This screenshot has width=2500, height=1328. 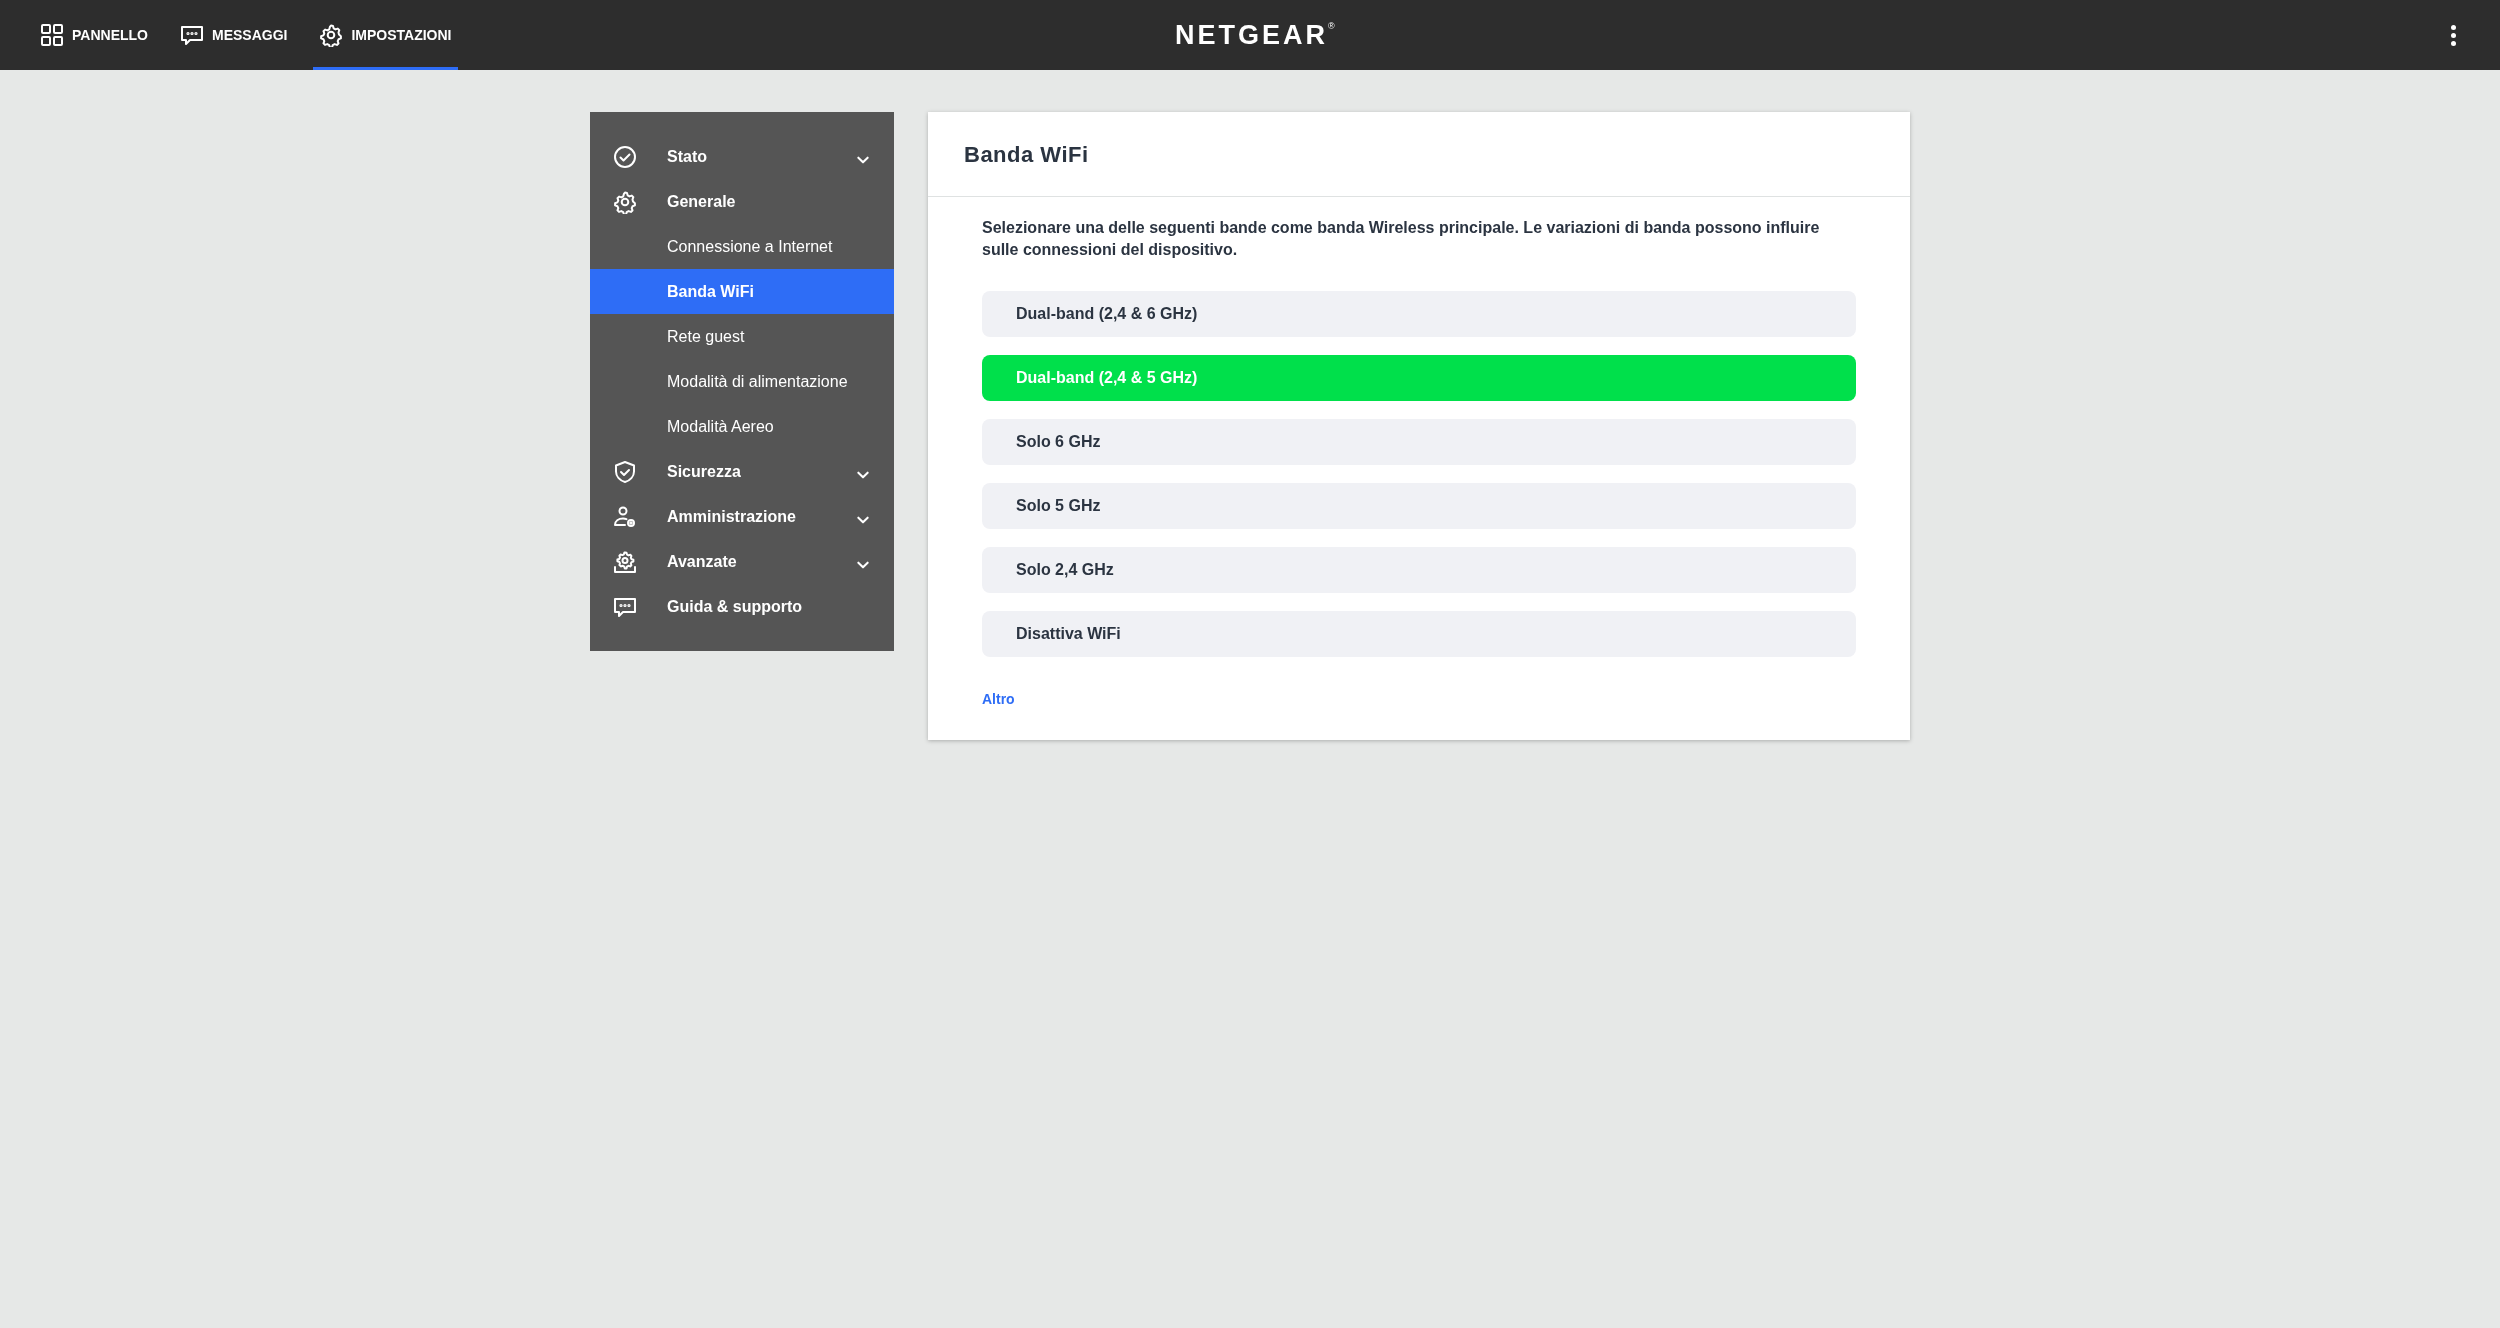 What do you see at coordinates (191, 35) in the screenshot?
I see `message-icon` at bounding box center [191, 35].